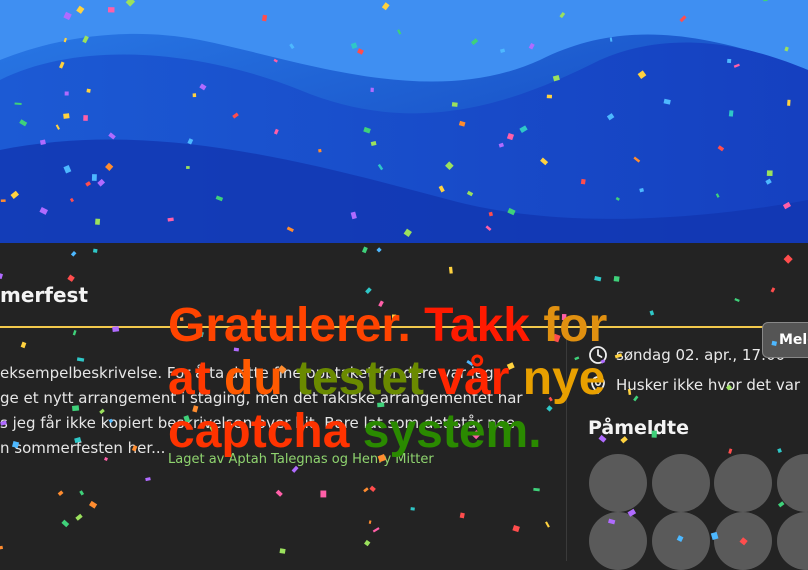 This screenshot has width=808, height=570. What do you see at coordinates (44, 295) in the screenshot?
I see `event-title: merfest` at bounding box center [44, 295].